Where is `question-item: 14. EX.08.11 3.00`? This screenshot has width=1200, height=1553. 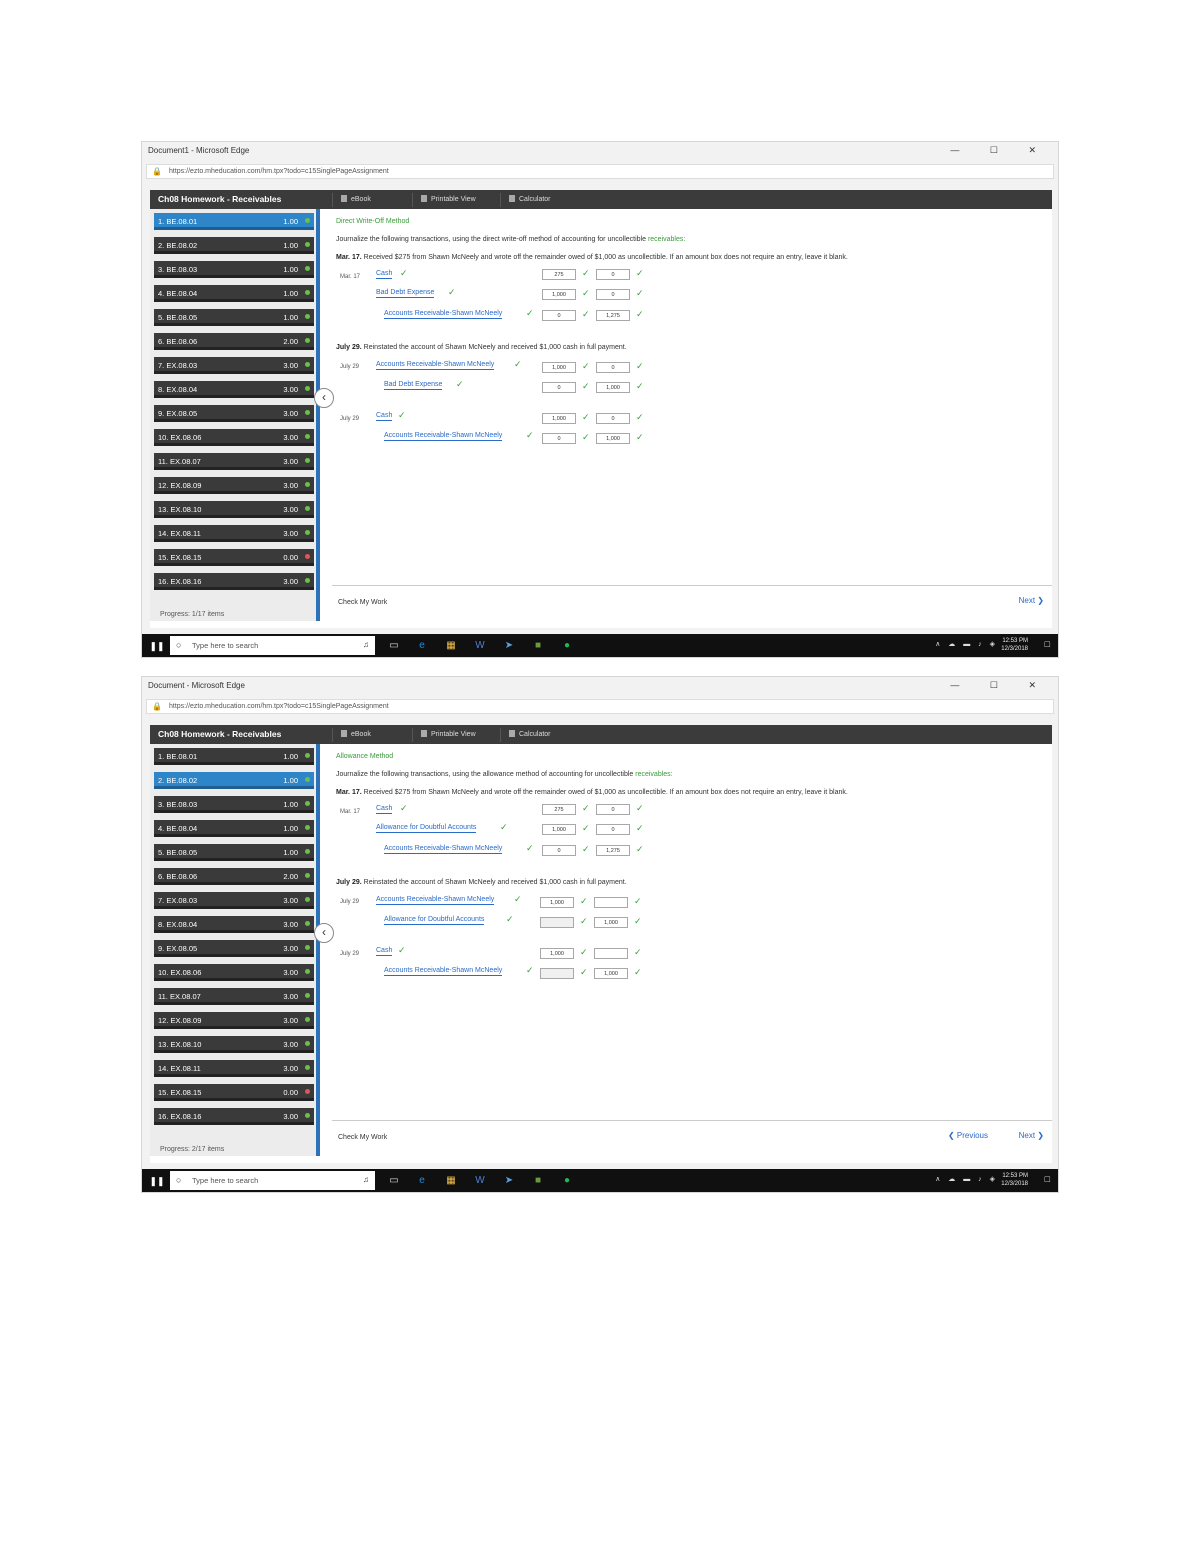
question-item: 14. EX.08.11 3.00 is located at coordinates (234, 533).